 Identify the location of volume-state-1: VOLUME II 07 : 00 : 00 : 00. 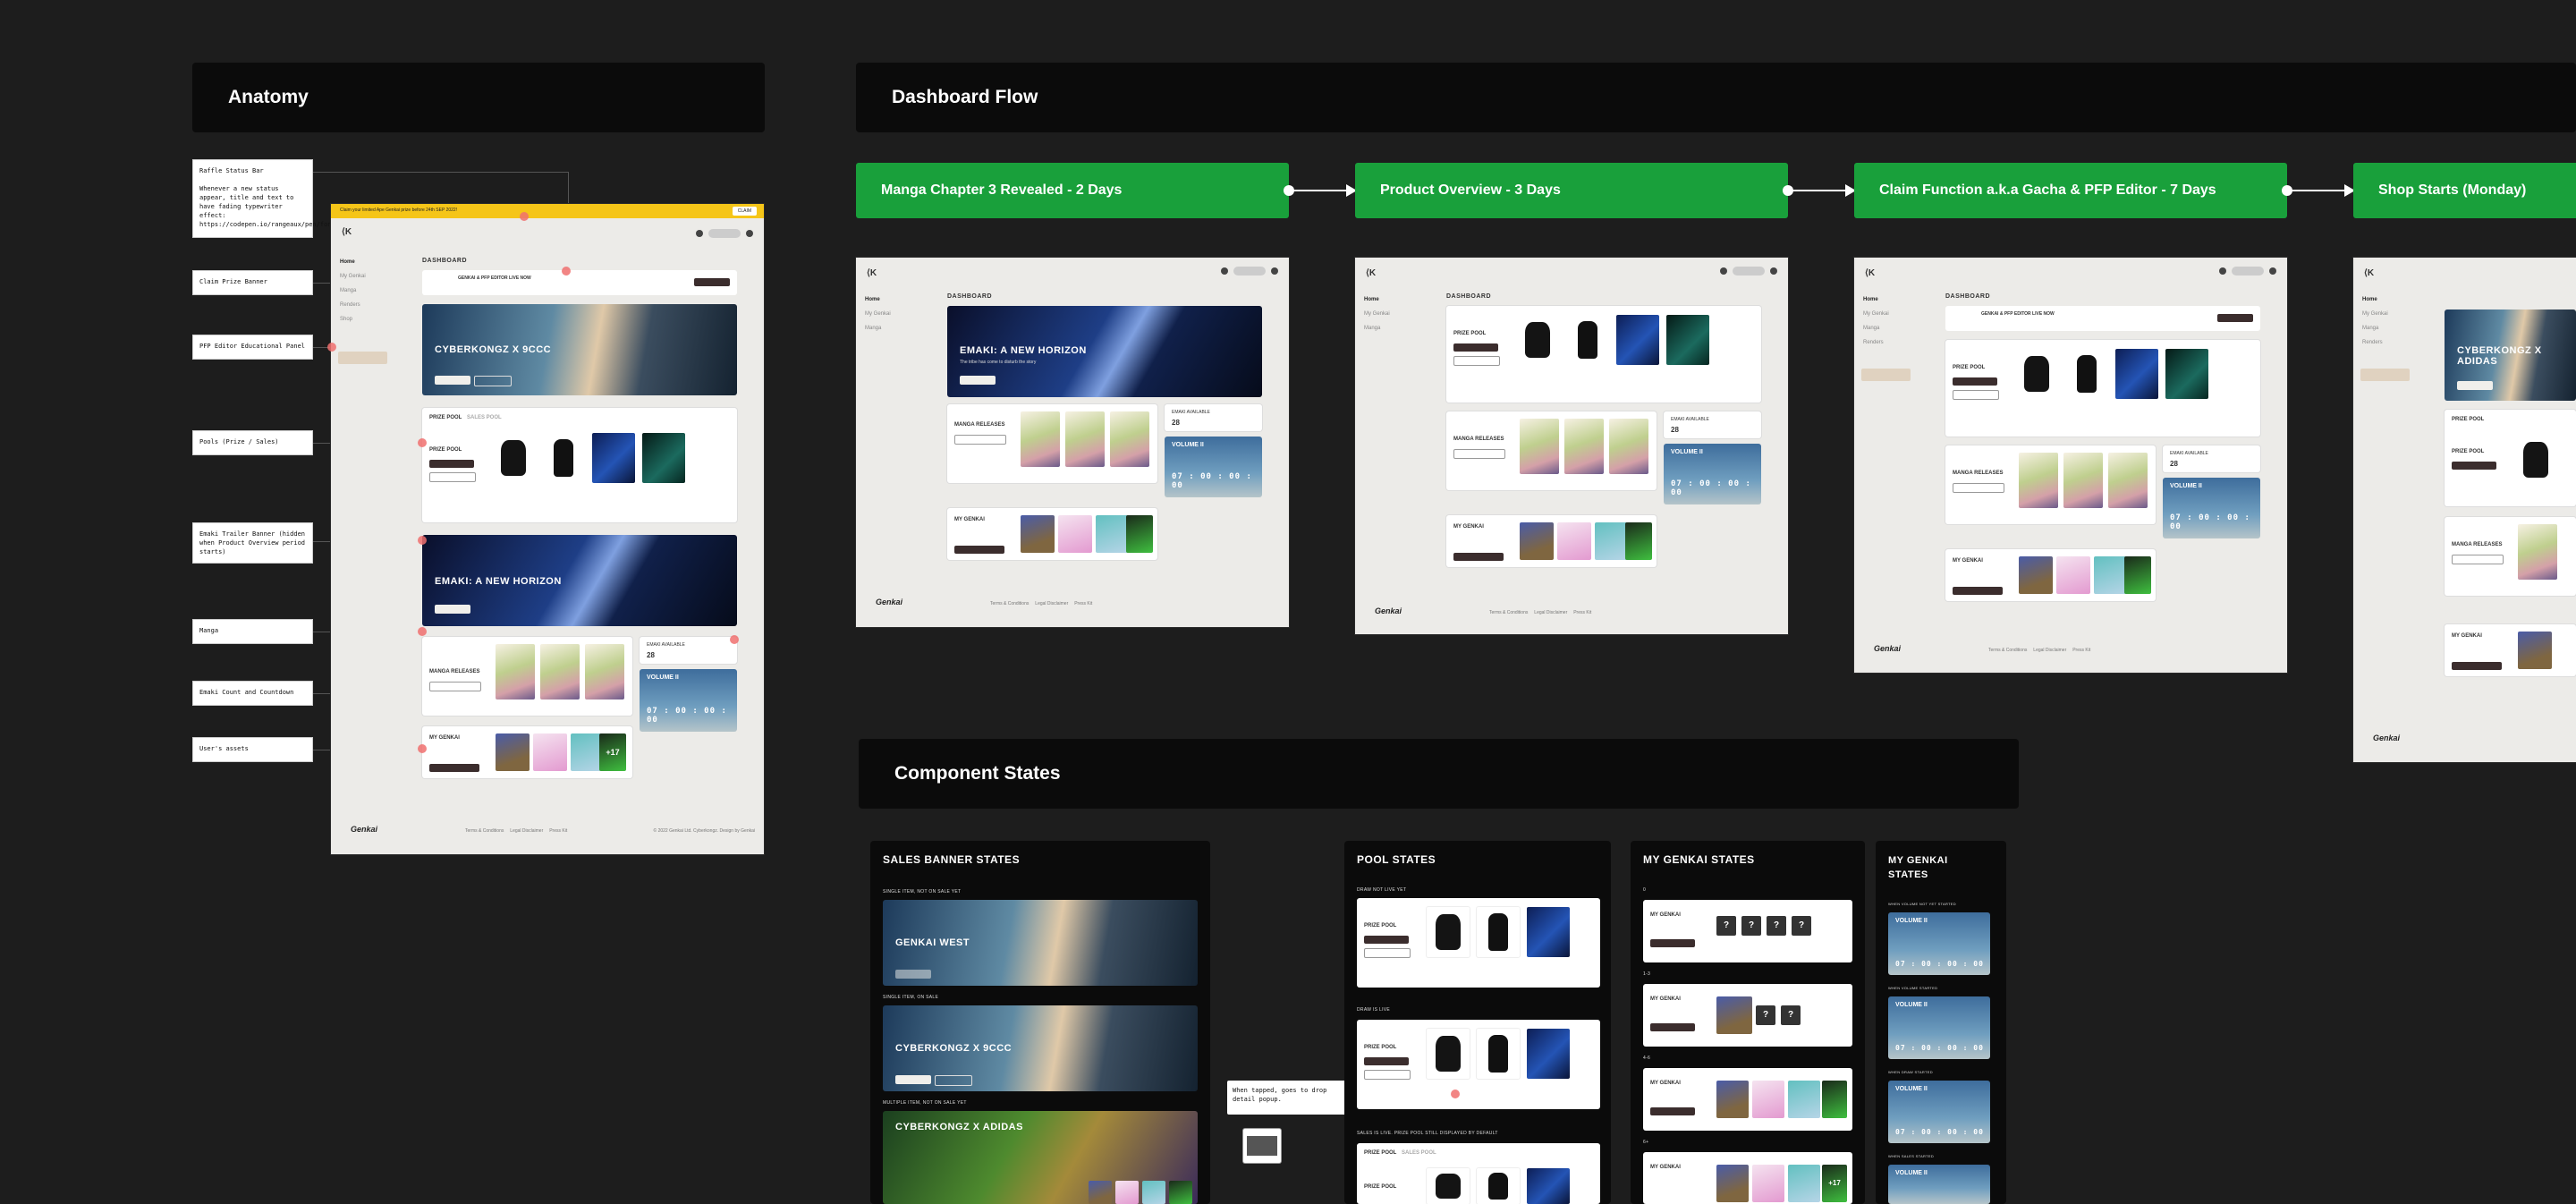
(1939, 943).